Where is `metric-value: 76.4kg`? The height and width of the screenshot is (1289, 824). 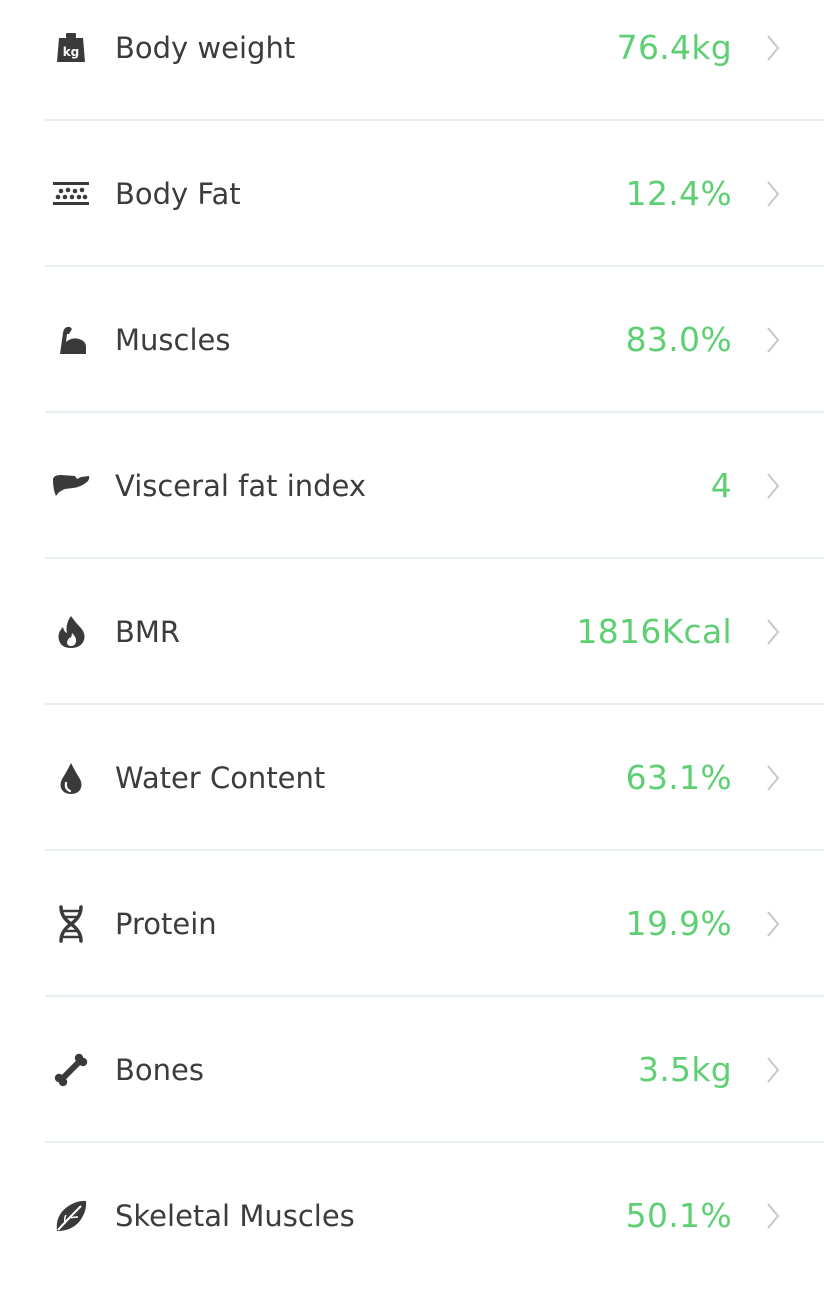 metric-value: 76.4kg is located at coordinates (674, 47).